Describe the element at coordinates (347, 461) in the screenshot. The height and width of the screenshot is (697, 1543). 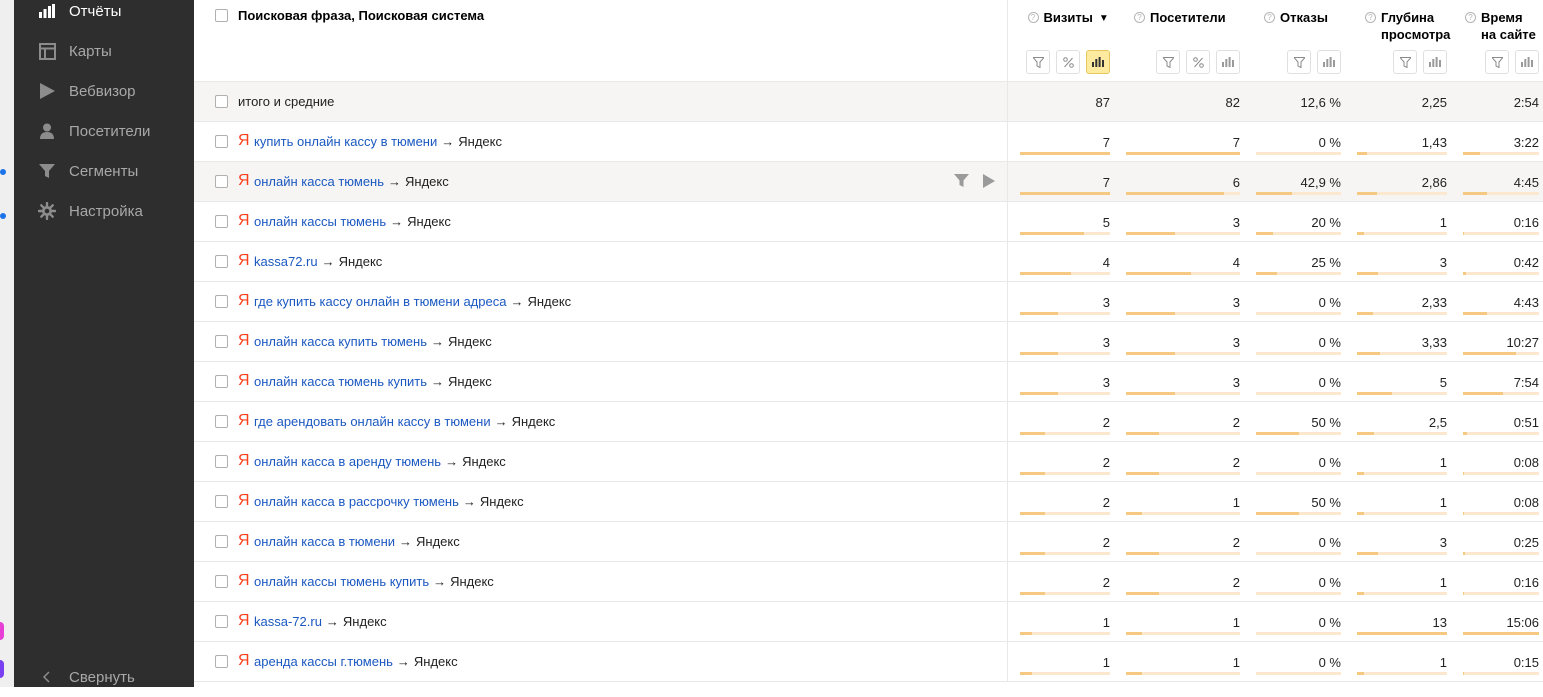
I see `search-phrase-link: онлайн касса в аренду тюмень` at that location.